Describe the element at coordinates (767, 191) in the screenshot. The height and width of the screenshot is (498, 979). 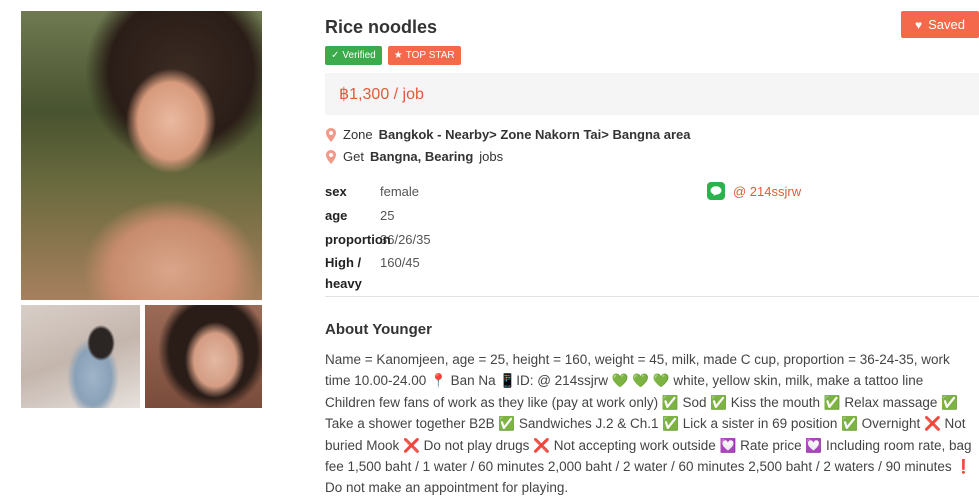
I see `line-id: @ 214ssjrw` at that location.